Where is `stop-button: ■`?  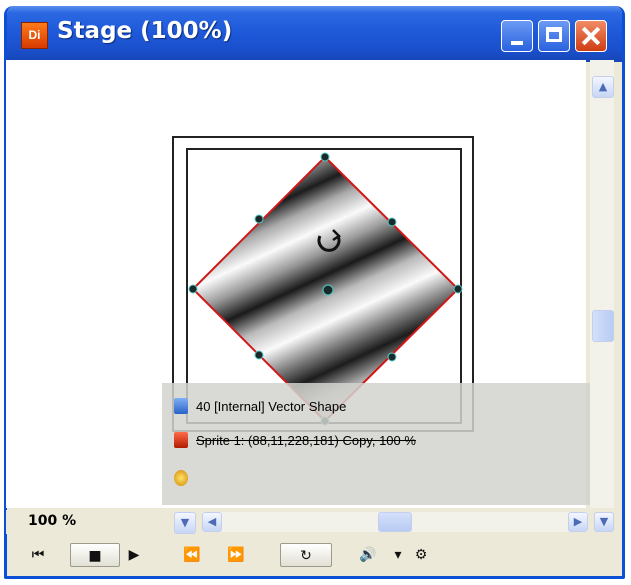 stop-button: ■ is located at coordinates (95, 555).